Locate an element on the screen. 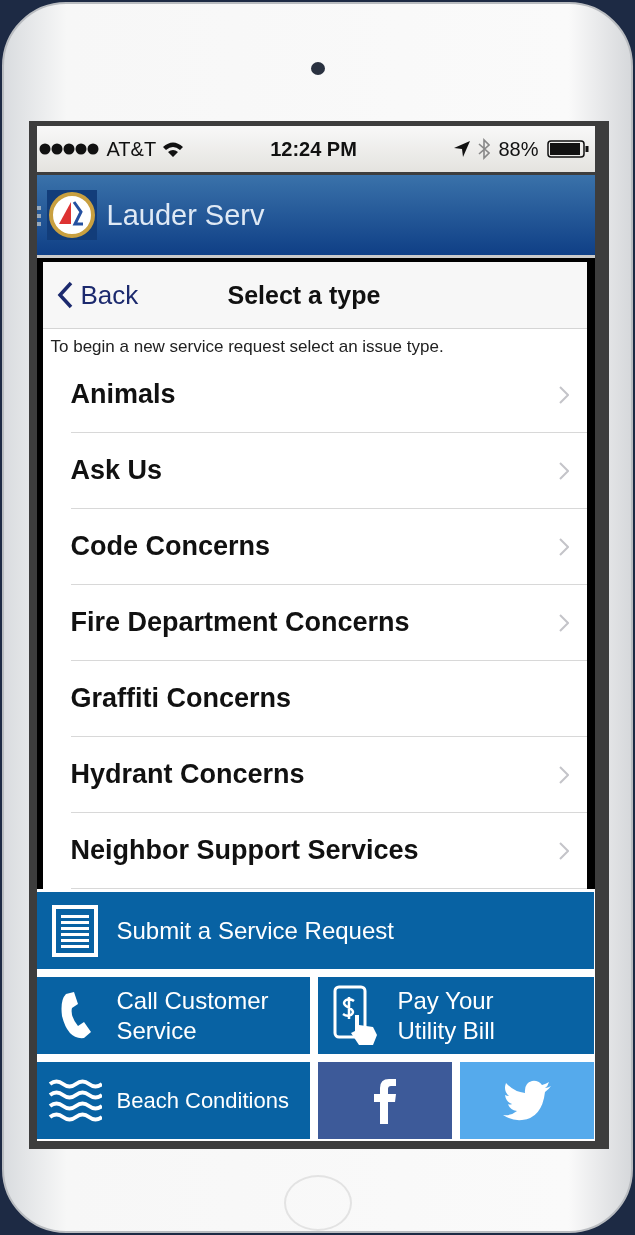 This screenshot has height=1235, width=635. issue-type-item: Hydrant Concerns is located at coordinates (328, 775).